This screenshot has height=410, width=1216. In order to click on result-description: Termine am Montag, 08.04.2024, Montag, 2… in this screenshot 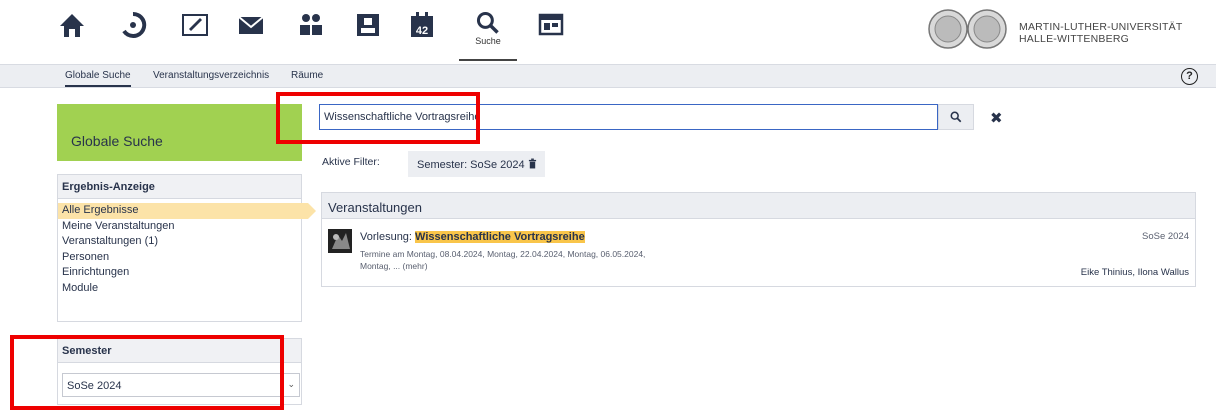, I will do `click(570, 260)`.